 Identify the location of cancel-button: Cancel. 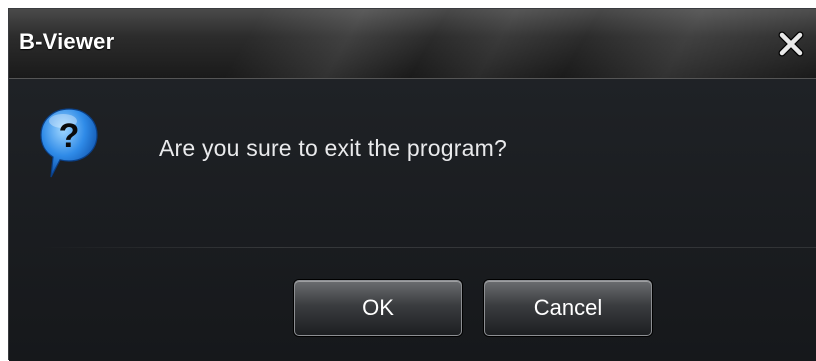
(568, 308).